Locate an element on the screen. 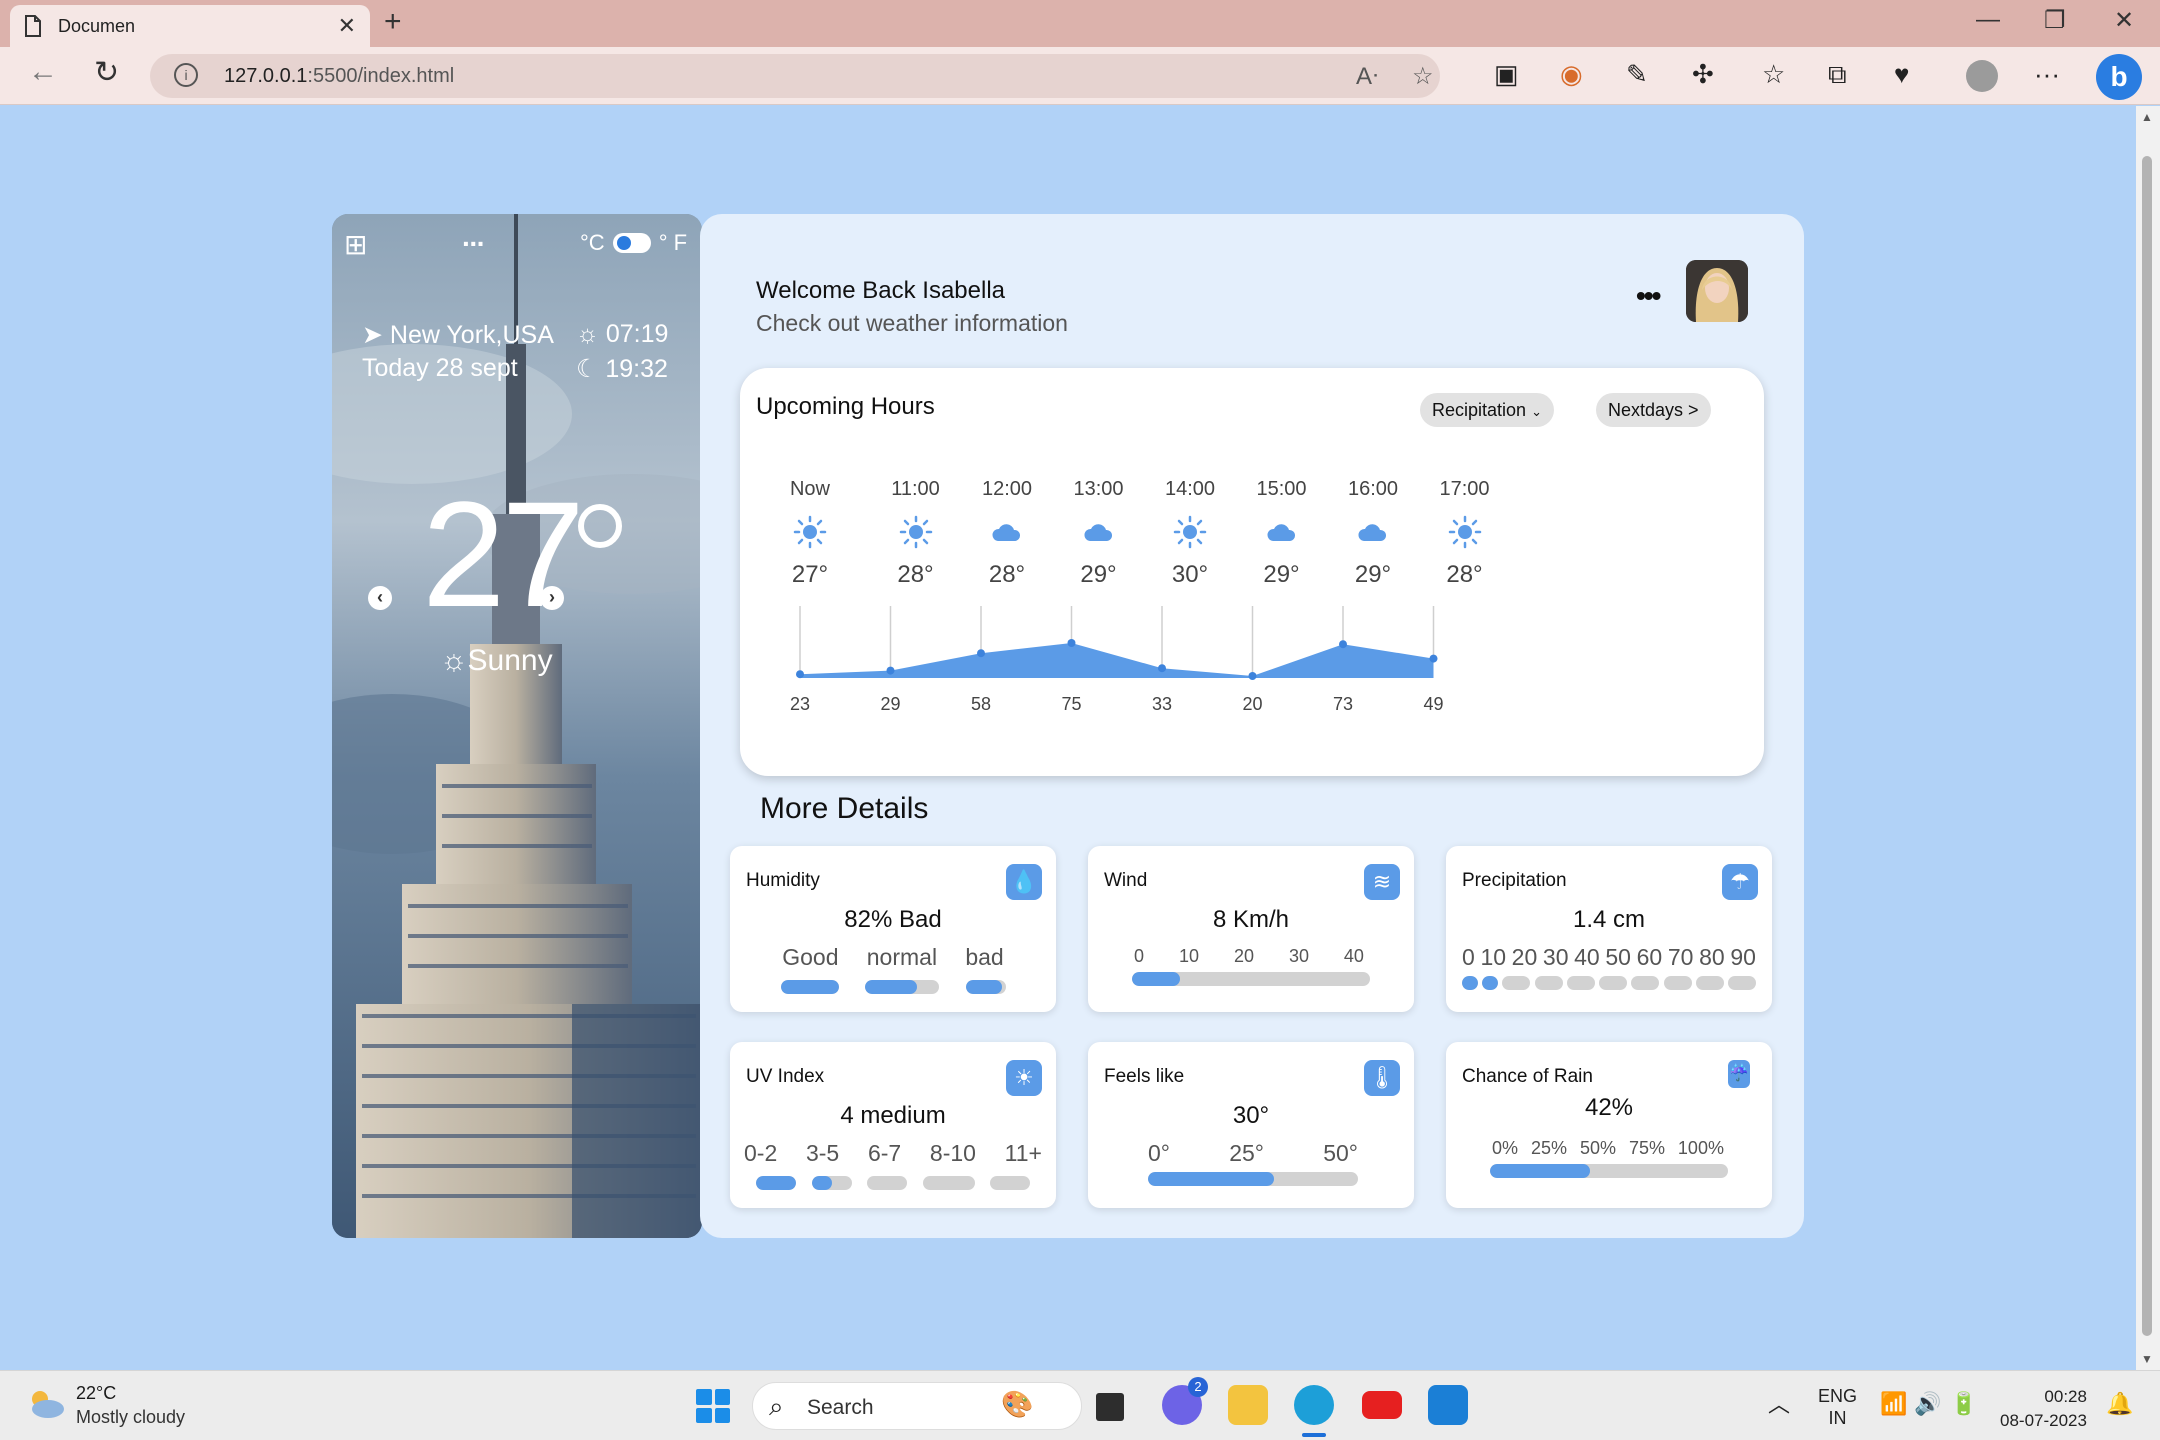 The width and height of the screenshot is (2160, 1440). rain-tick: 75% is located at coordinates (1646, 1148).